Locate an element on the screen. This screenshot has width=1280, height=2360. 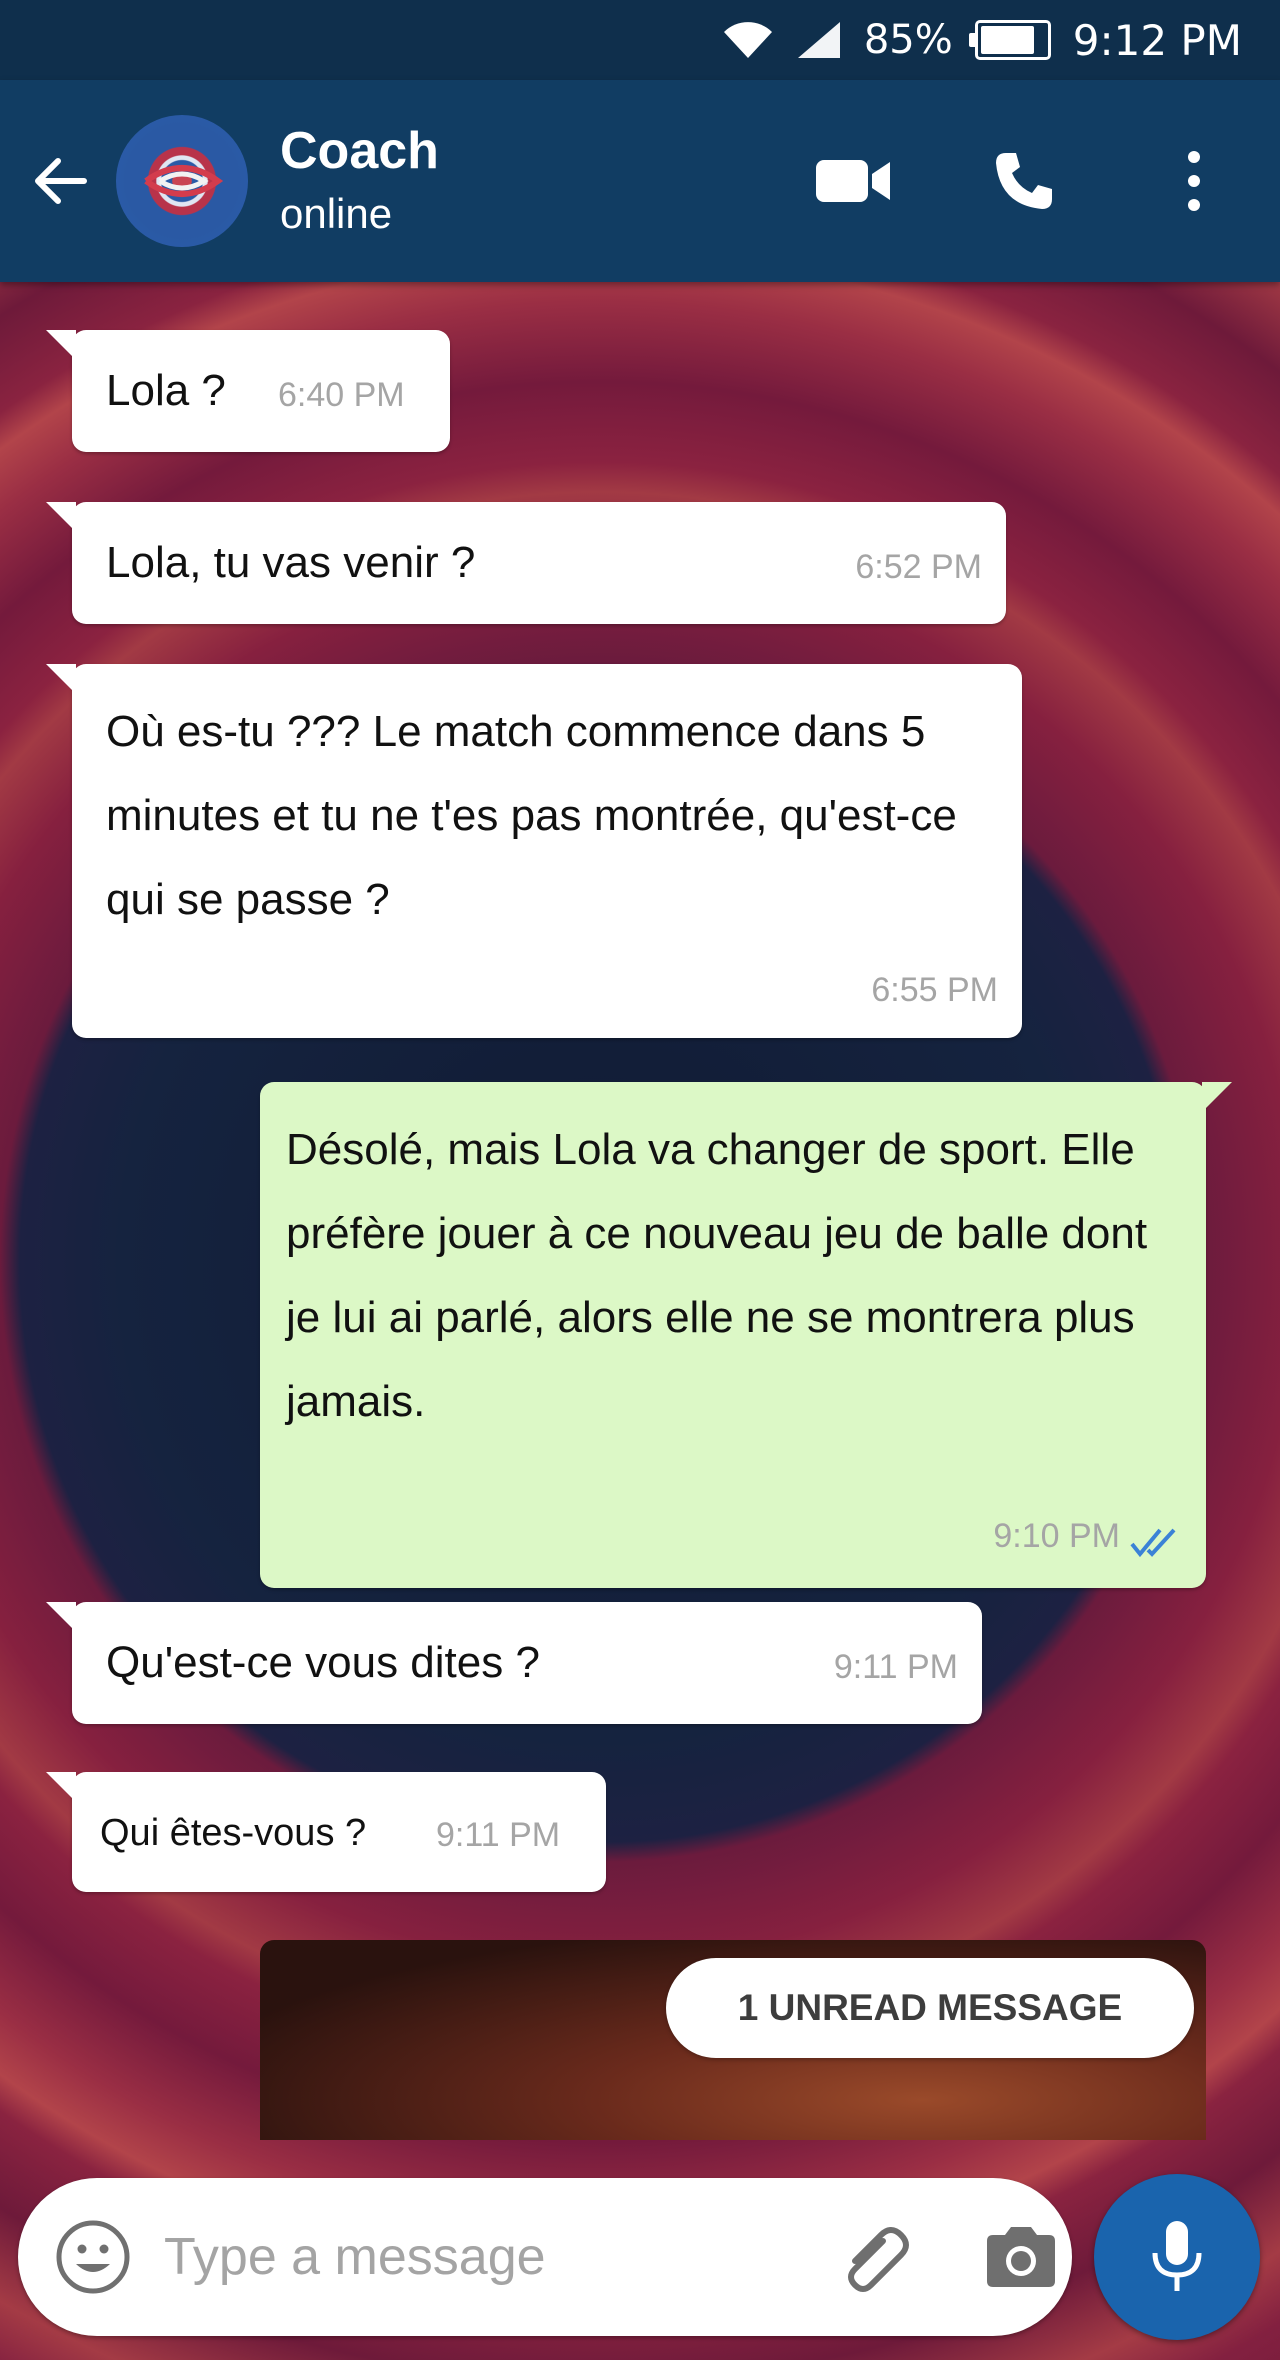
unread-messages-badge: 1 UNREAD MESSAGE is located at coordinates (930, 2008).